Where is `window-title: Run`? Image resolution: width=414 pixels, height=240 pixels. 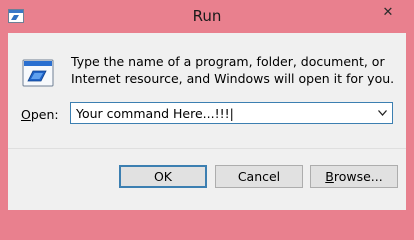
window-title: Run is located at coordinates (207, 16).